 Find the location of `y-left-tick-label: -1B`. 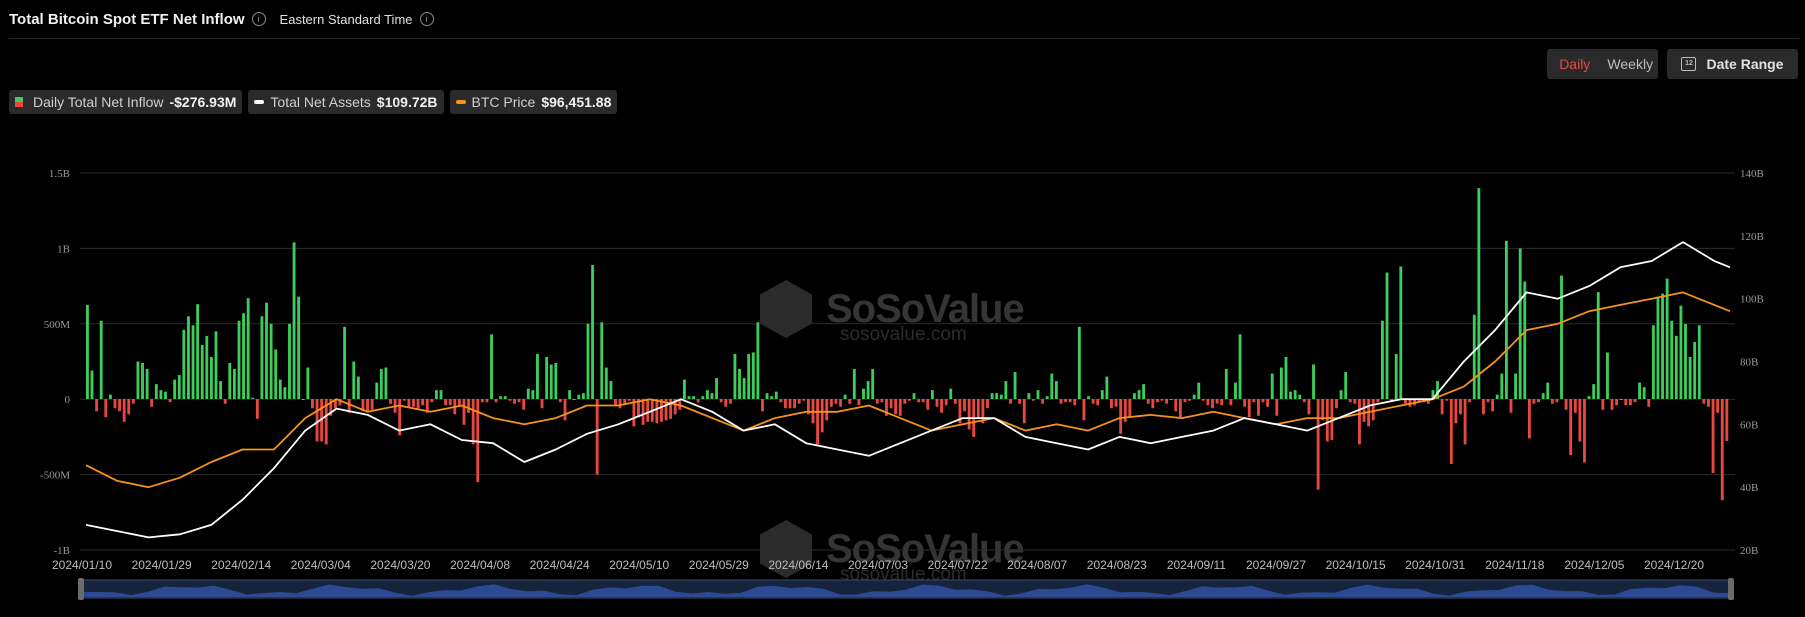

y-left-tick-label: -1B is located at coordinates (62, 551).